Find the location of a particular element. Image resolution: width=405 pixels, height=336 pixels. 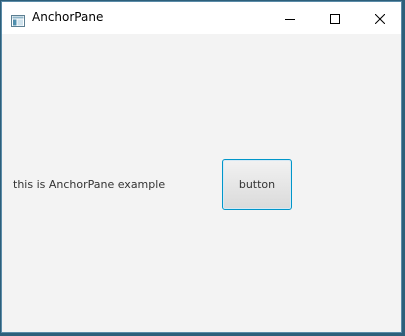

java-app-icon is located at coordinates (18, 19).